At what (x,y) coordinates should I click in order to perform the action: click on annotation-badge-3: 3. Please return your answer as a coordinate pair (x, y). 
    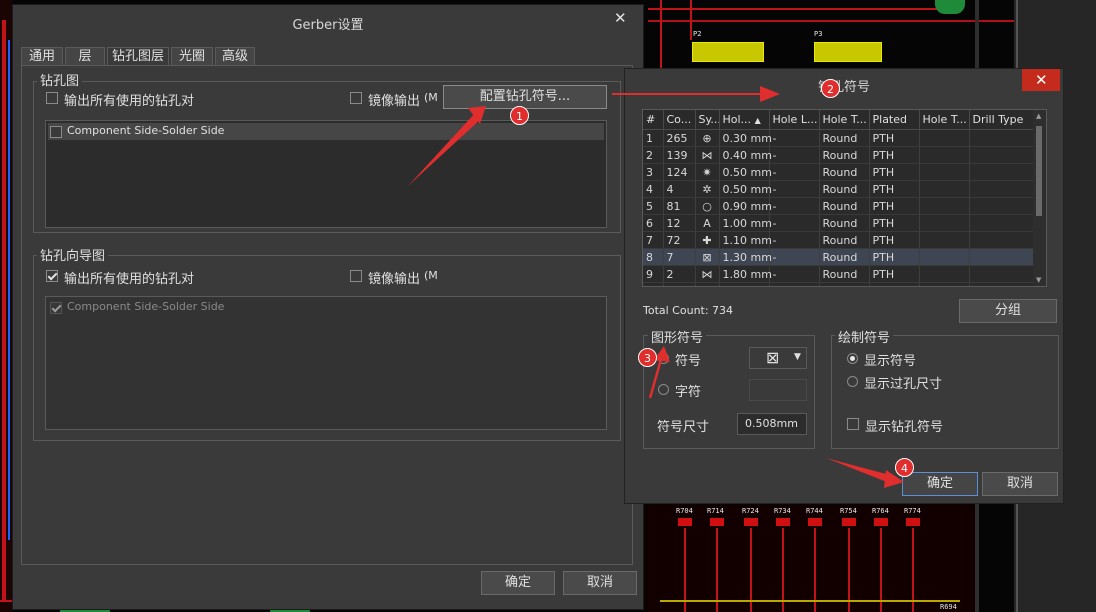
    Looking at the image, I should click on (647, 357).